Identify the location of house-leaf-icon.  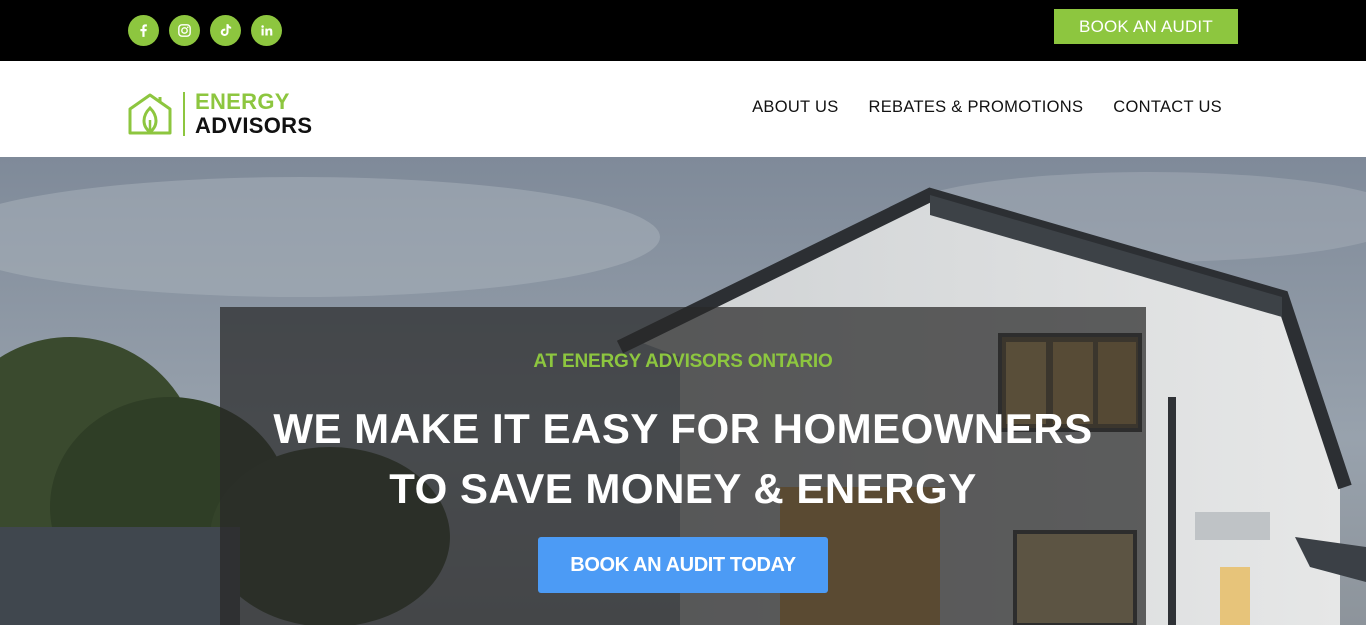
(150, 114).